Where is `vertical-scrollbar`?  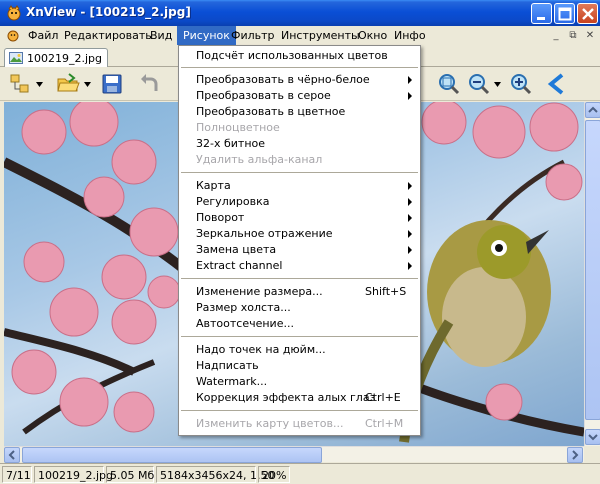
vertical-scrollbar is located at coordinates (592, 274).